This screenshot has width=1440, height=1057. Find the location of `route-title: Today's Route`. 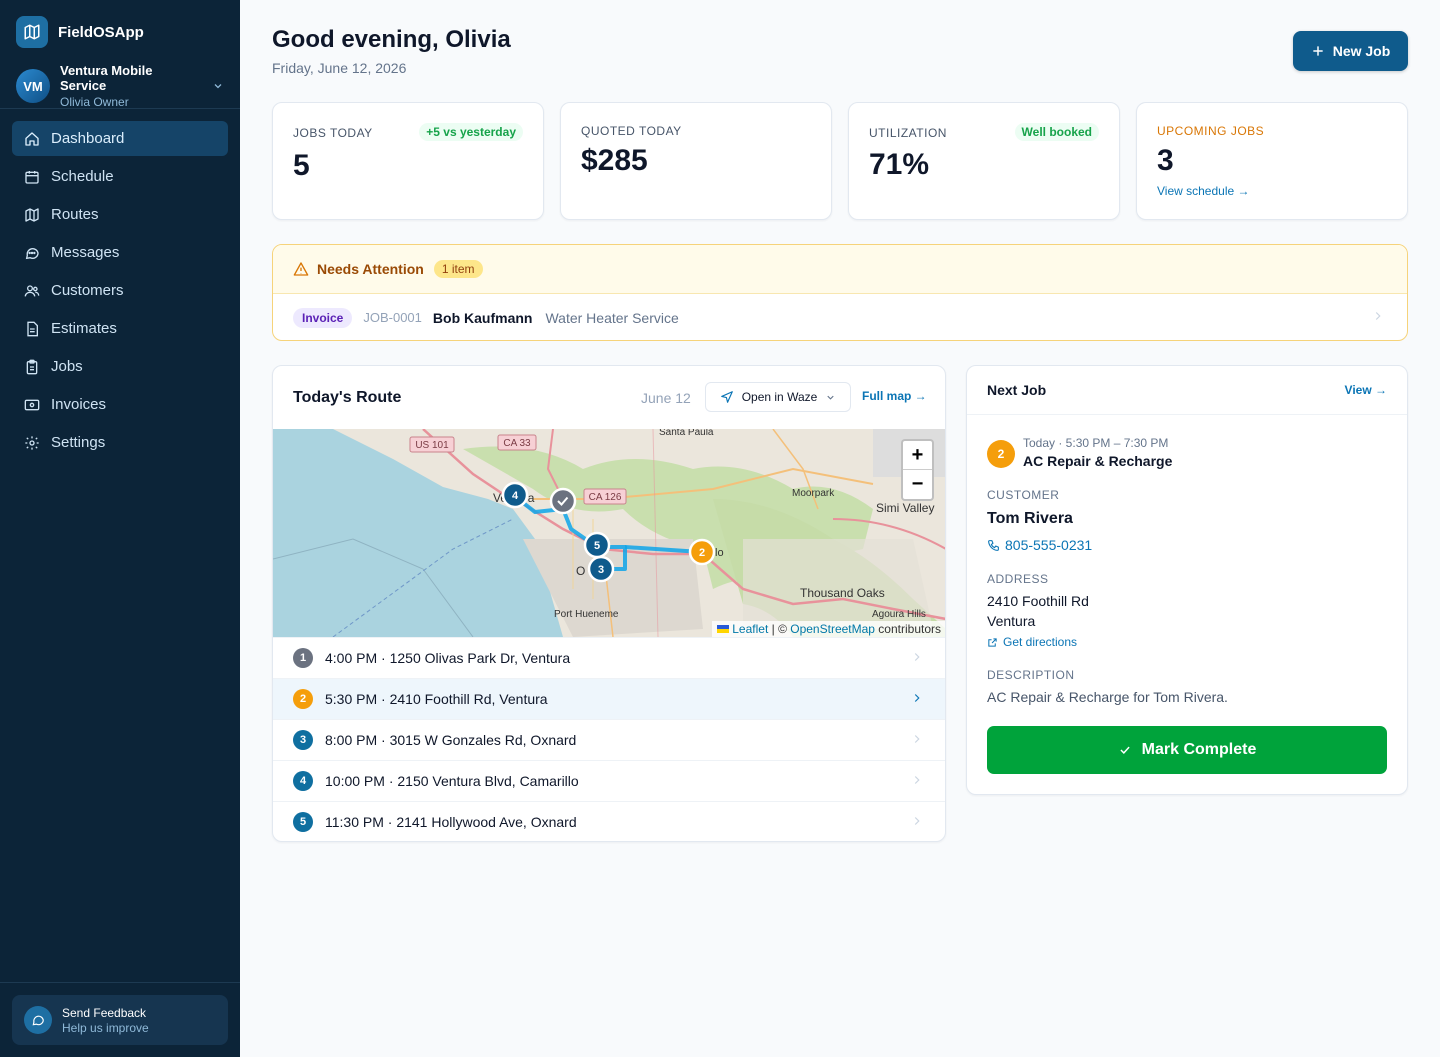

route-title: Today's Route is located at coordinates (347, 397).